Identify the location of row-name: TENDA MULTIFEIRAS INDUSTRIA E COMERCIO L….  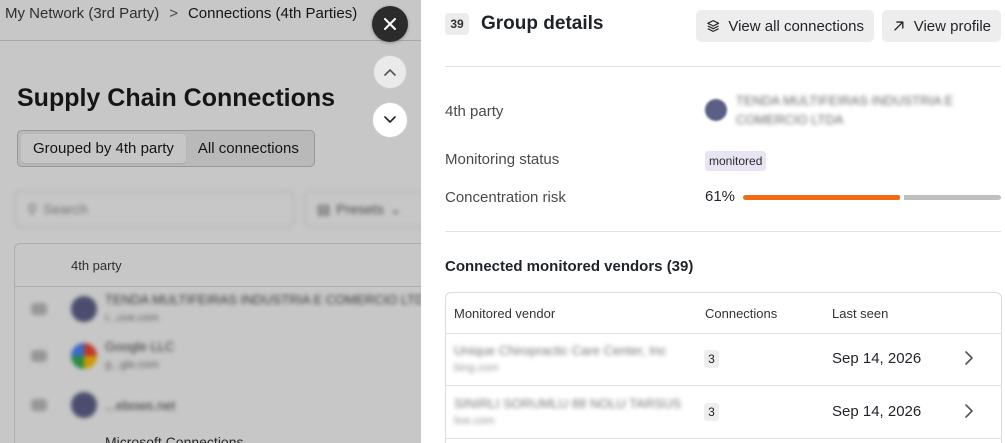
(263, 299).